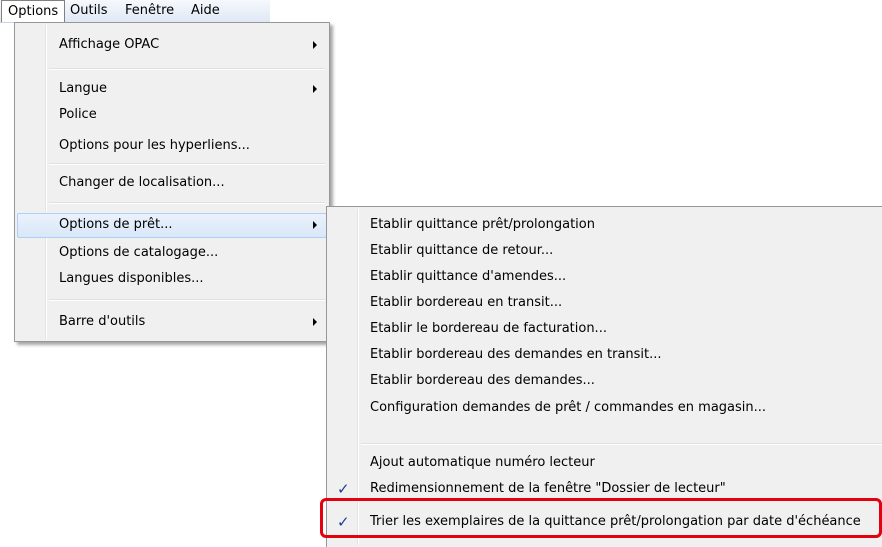  What do you see at coordinates (601, 518) in the screenshot?
I see `annotation-highlight-box` at bounding box center [601, 518].